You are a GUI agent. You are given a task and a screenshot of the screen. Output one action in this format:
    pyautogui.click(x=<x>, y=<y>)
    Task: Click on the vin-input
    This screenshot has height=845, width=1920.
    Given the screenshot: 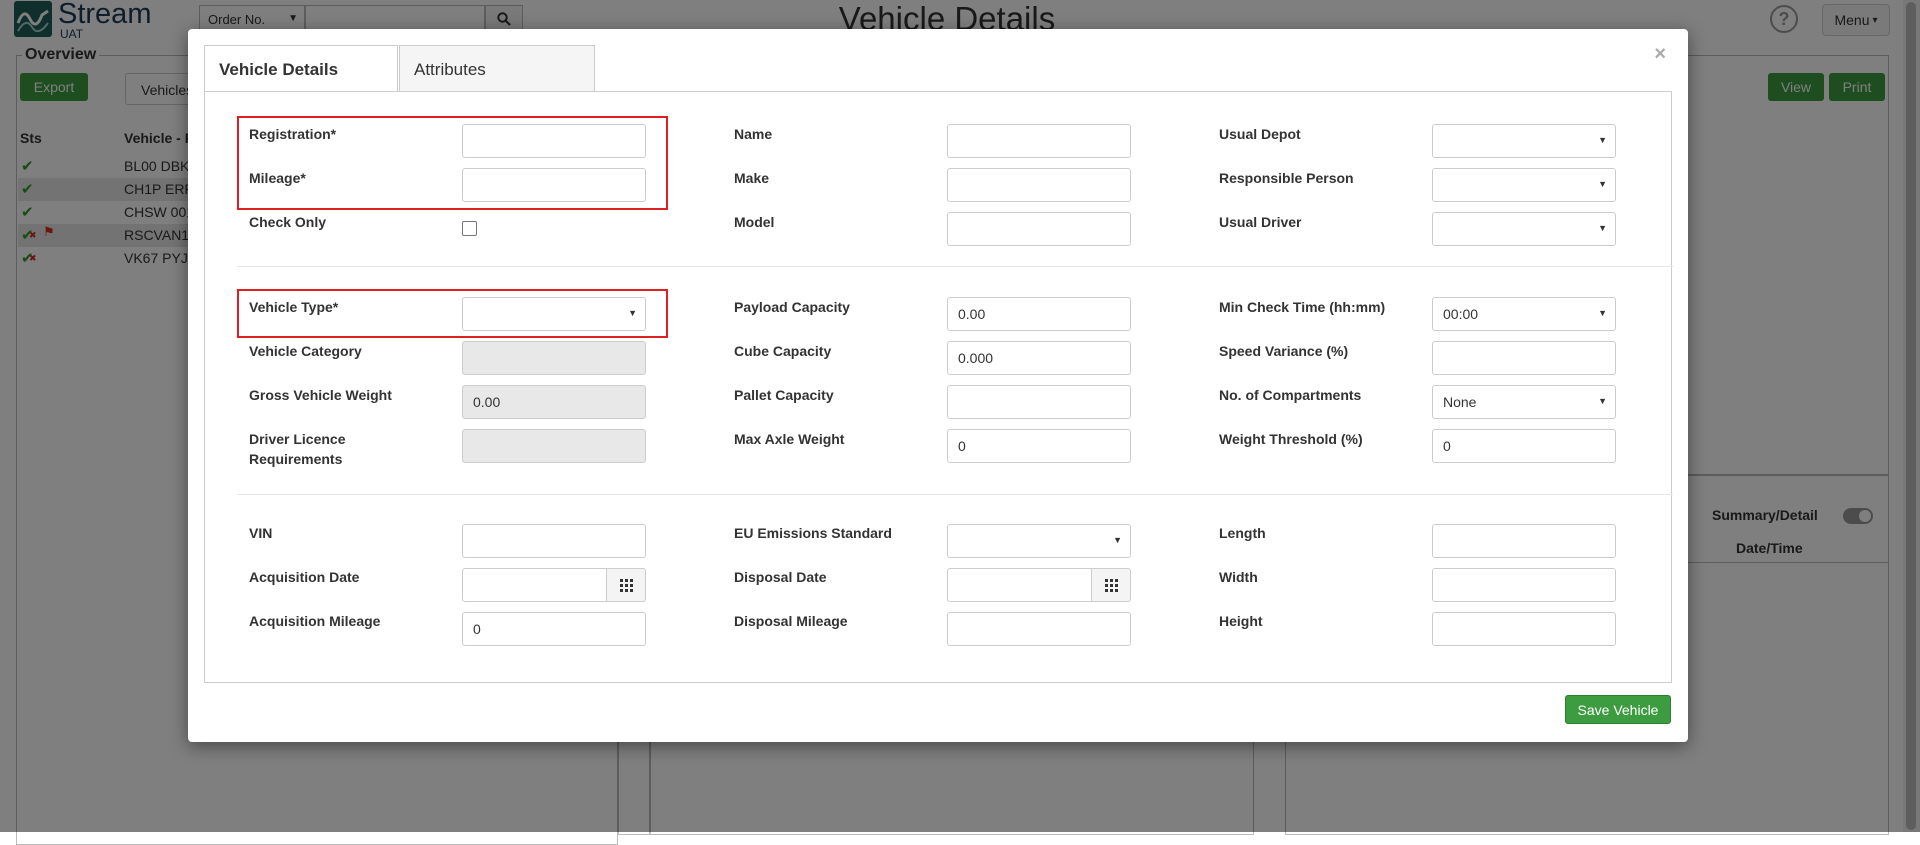 What is the action you would take?
    pyautogui.click(x=554, y=541)
    